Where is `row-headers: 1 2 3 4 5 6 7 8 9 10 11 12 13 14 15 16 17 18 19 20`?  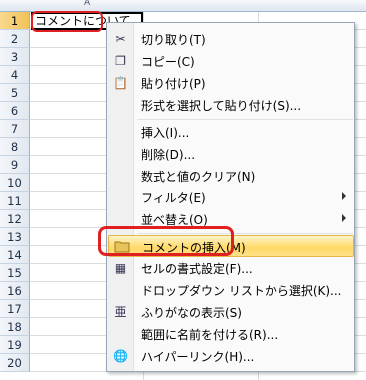
row-headers: 1 2 3 4 5 6 7 8 9 10 11 12 13 14 15 16 17 18 19 20 is located at coordinates (15, 192).